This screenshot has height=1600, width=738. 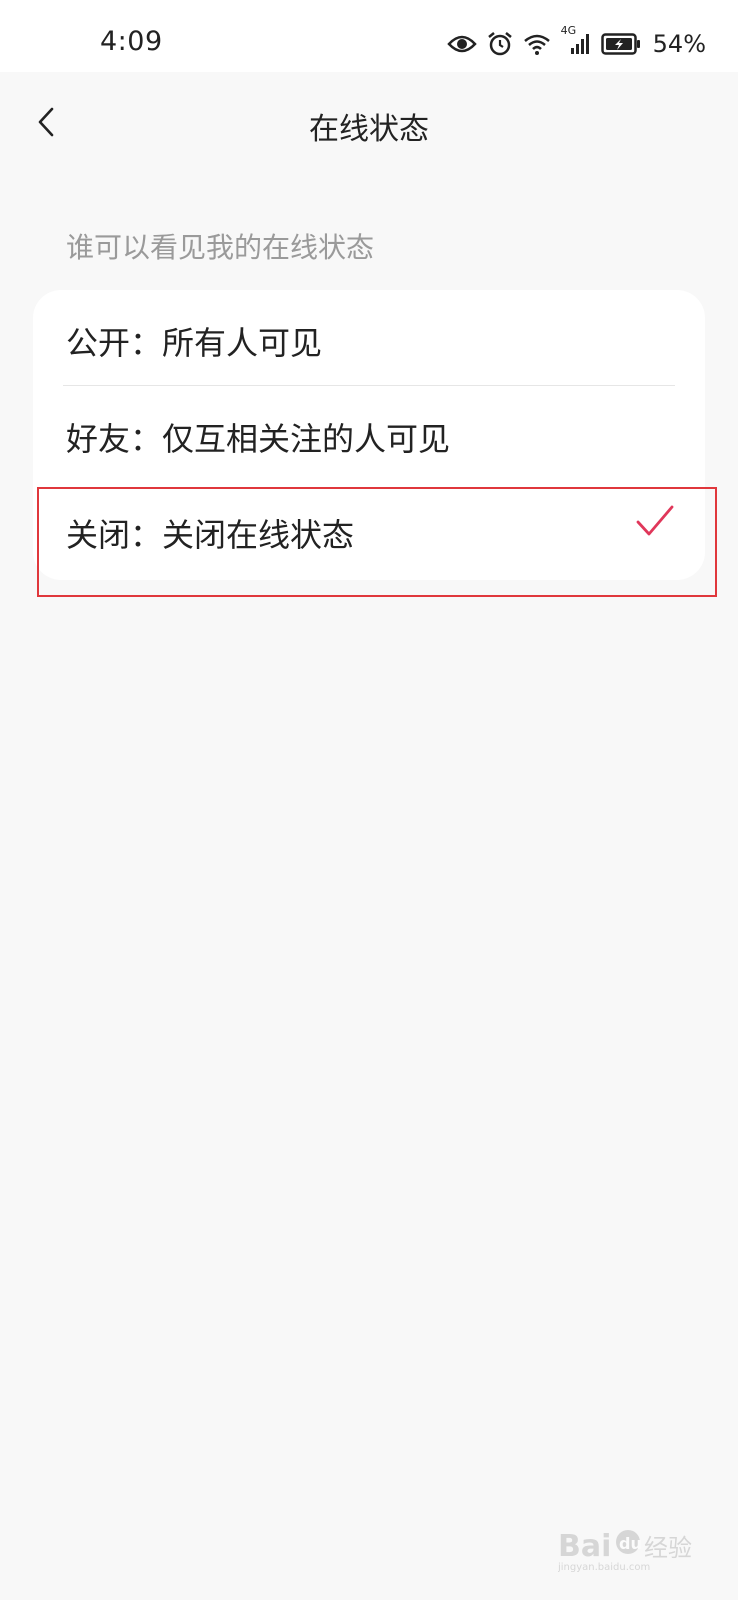 I want to click on status-bar: 4:09 4G 54%, so click(x=369, y=36).